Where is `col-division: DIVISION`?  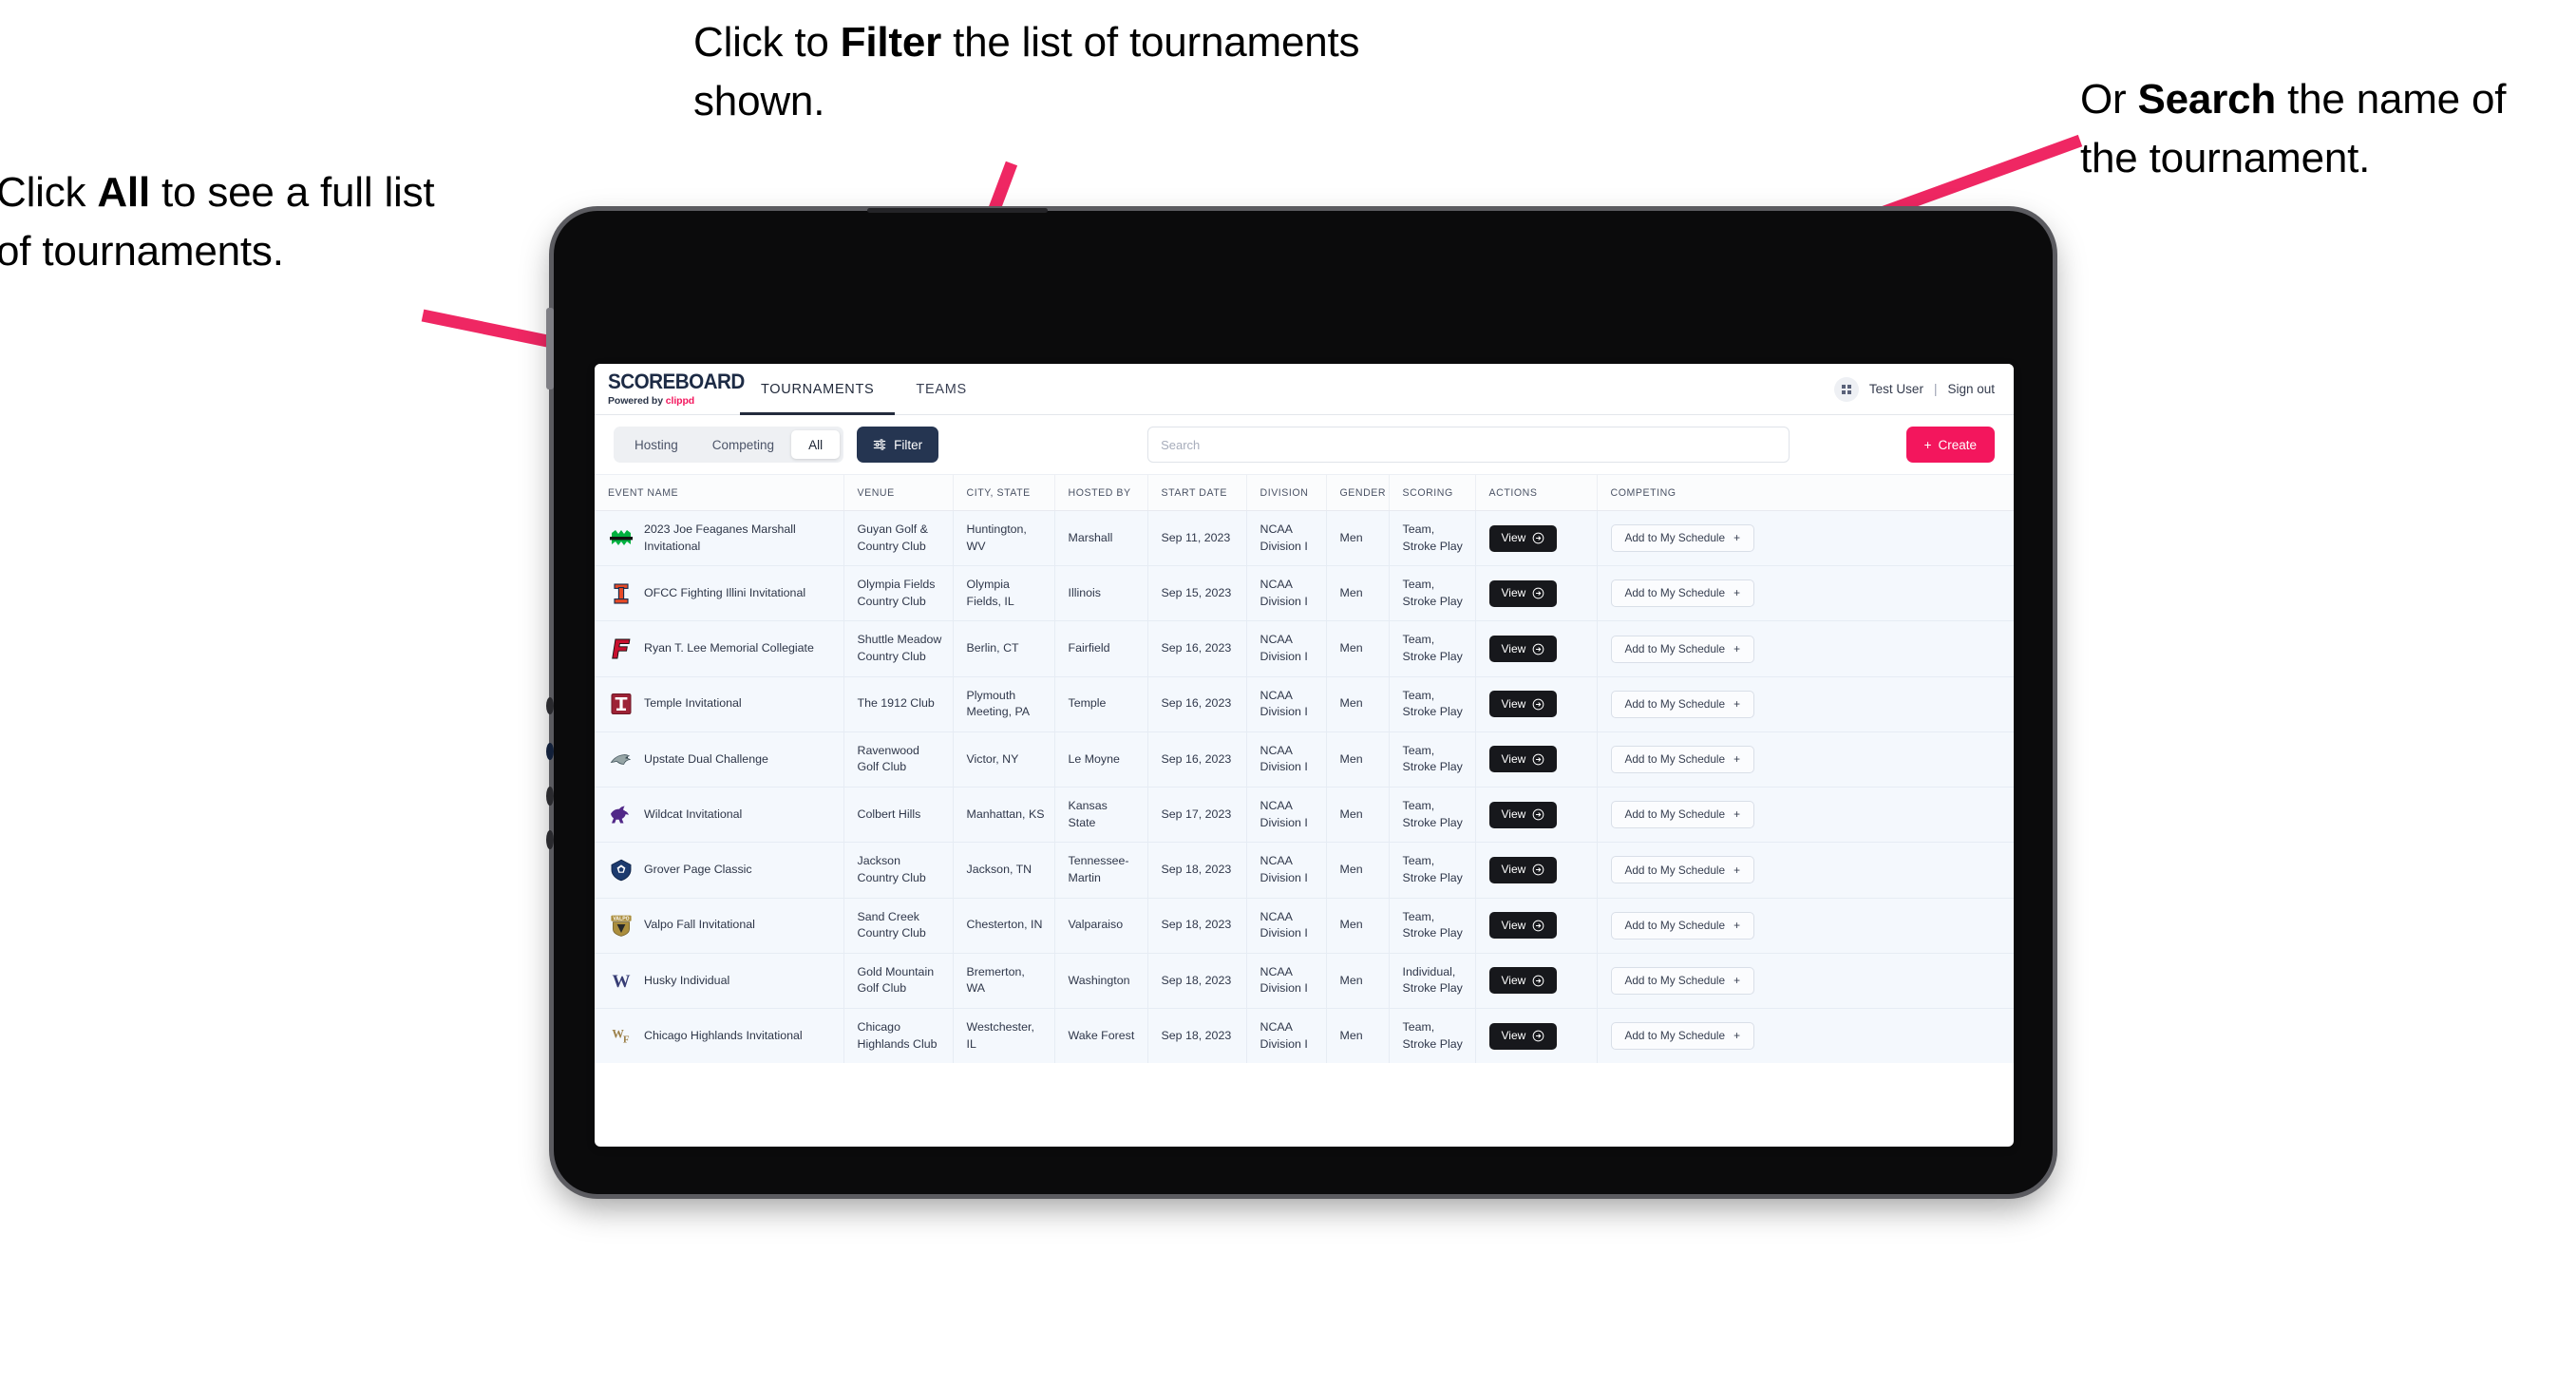 col-division: DIVISION is located at coordinates (1285, 492).